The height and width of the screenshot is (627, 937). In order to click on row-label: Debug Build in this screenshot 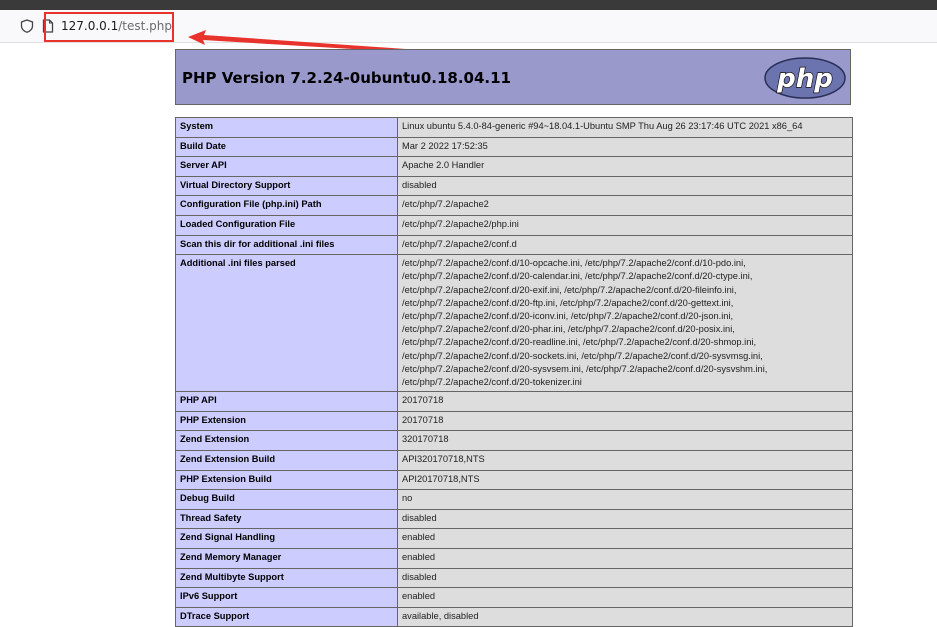, I will do `click(286, 499)`.